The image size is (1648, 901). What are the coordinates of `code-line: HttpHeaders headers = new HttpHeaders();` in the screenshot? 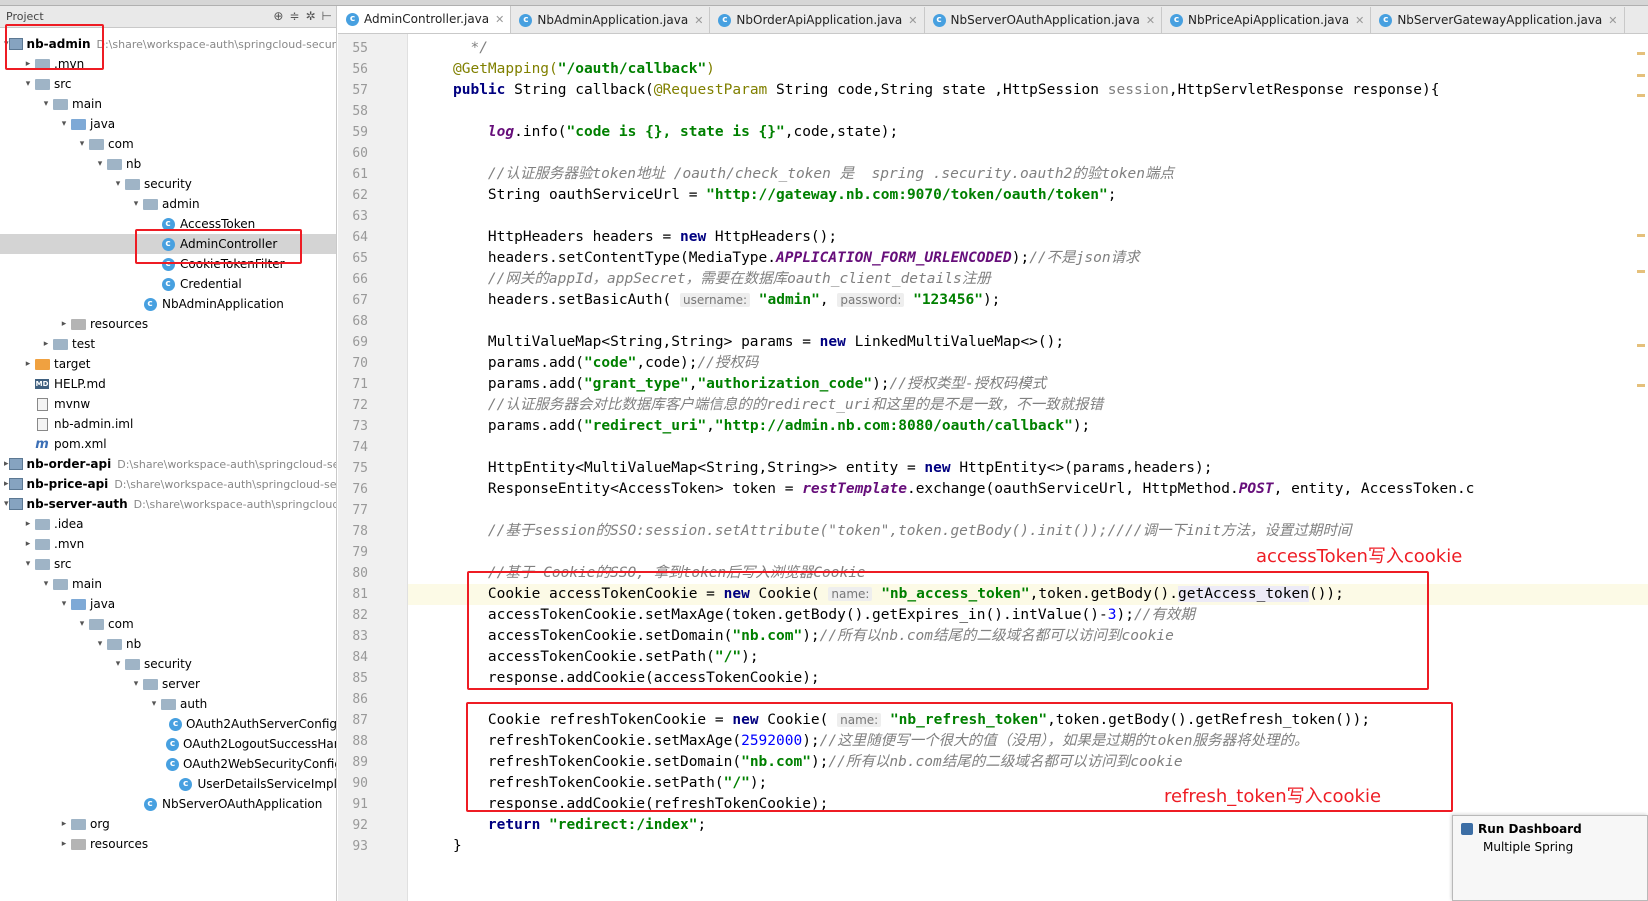 It's located at (645, 237).